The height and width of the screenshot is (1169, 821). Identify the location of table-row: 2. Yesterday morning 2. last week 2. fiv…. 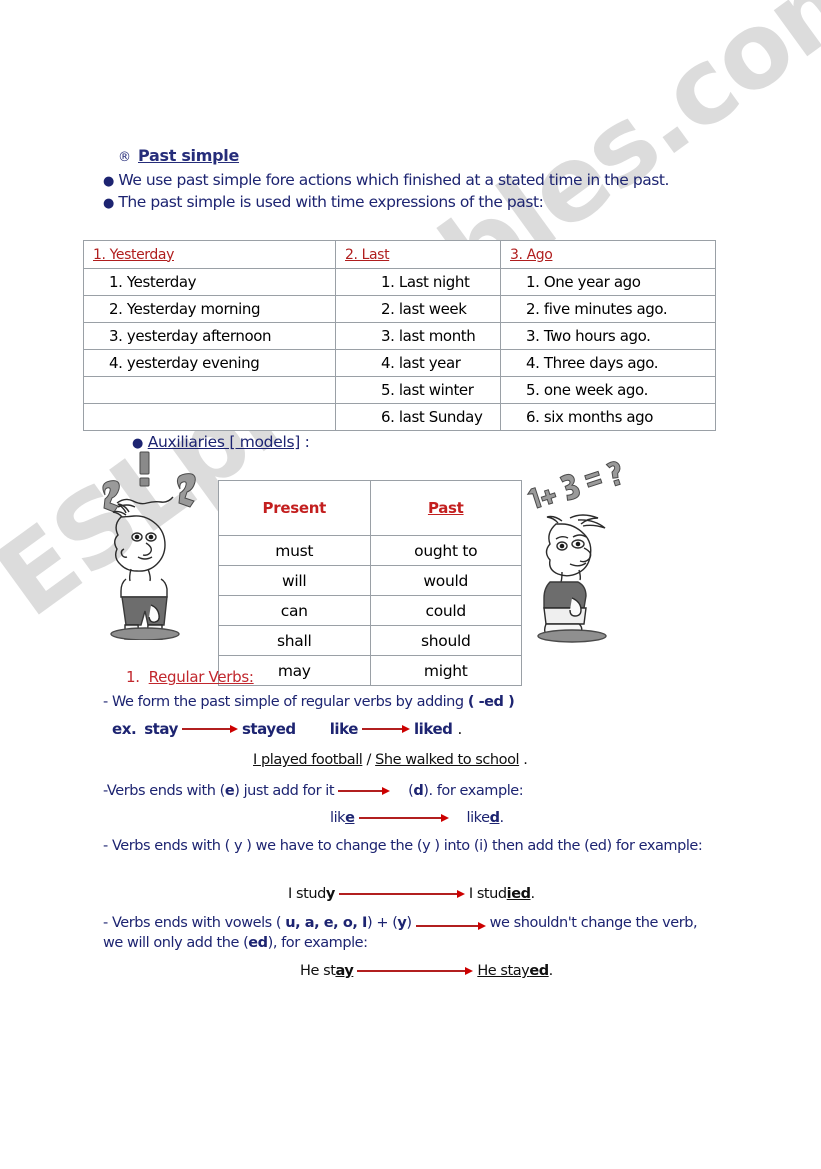
(399, 309).